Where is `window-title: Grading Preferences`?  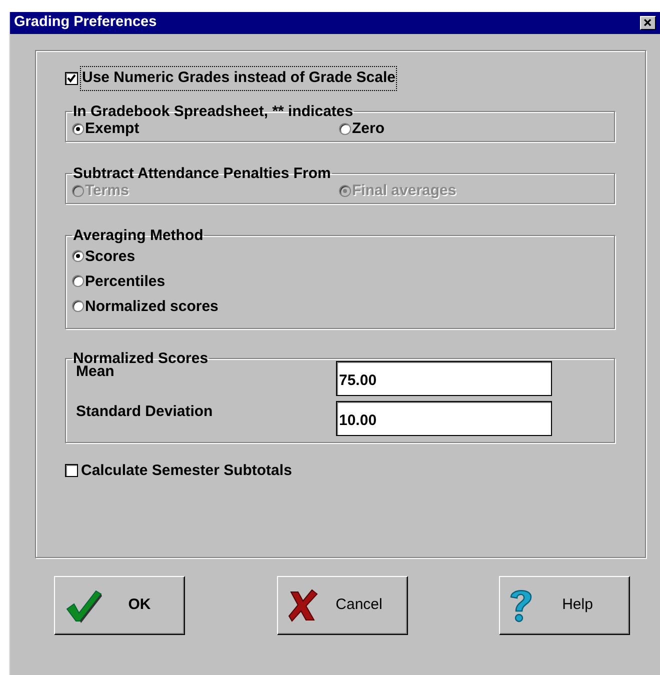 window-title: Grading Preferences is located at coordinates (85, 22).